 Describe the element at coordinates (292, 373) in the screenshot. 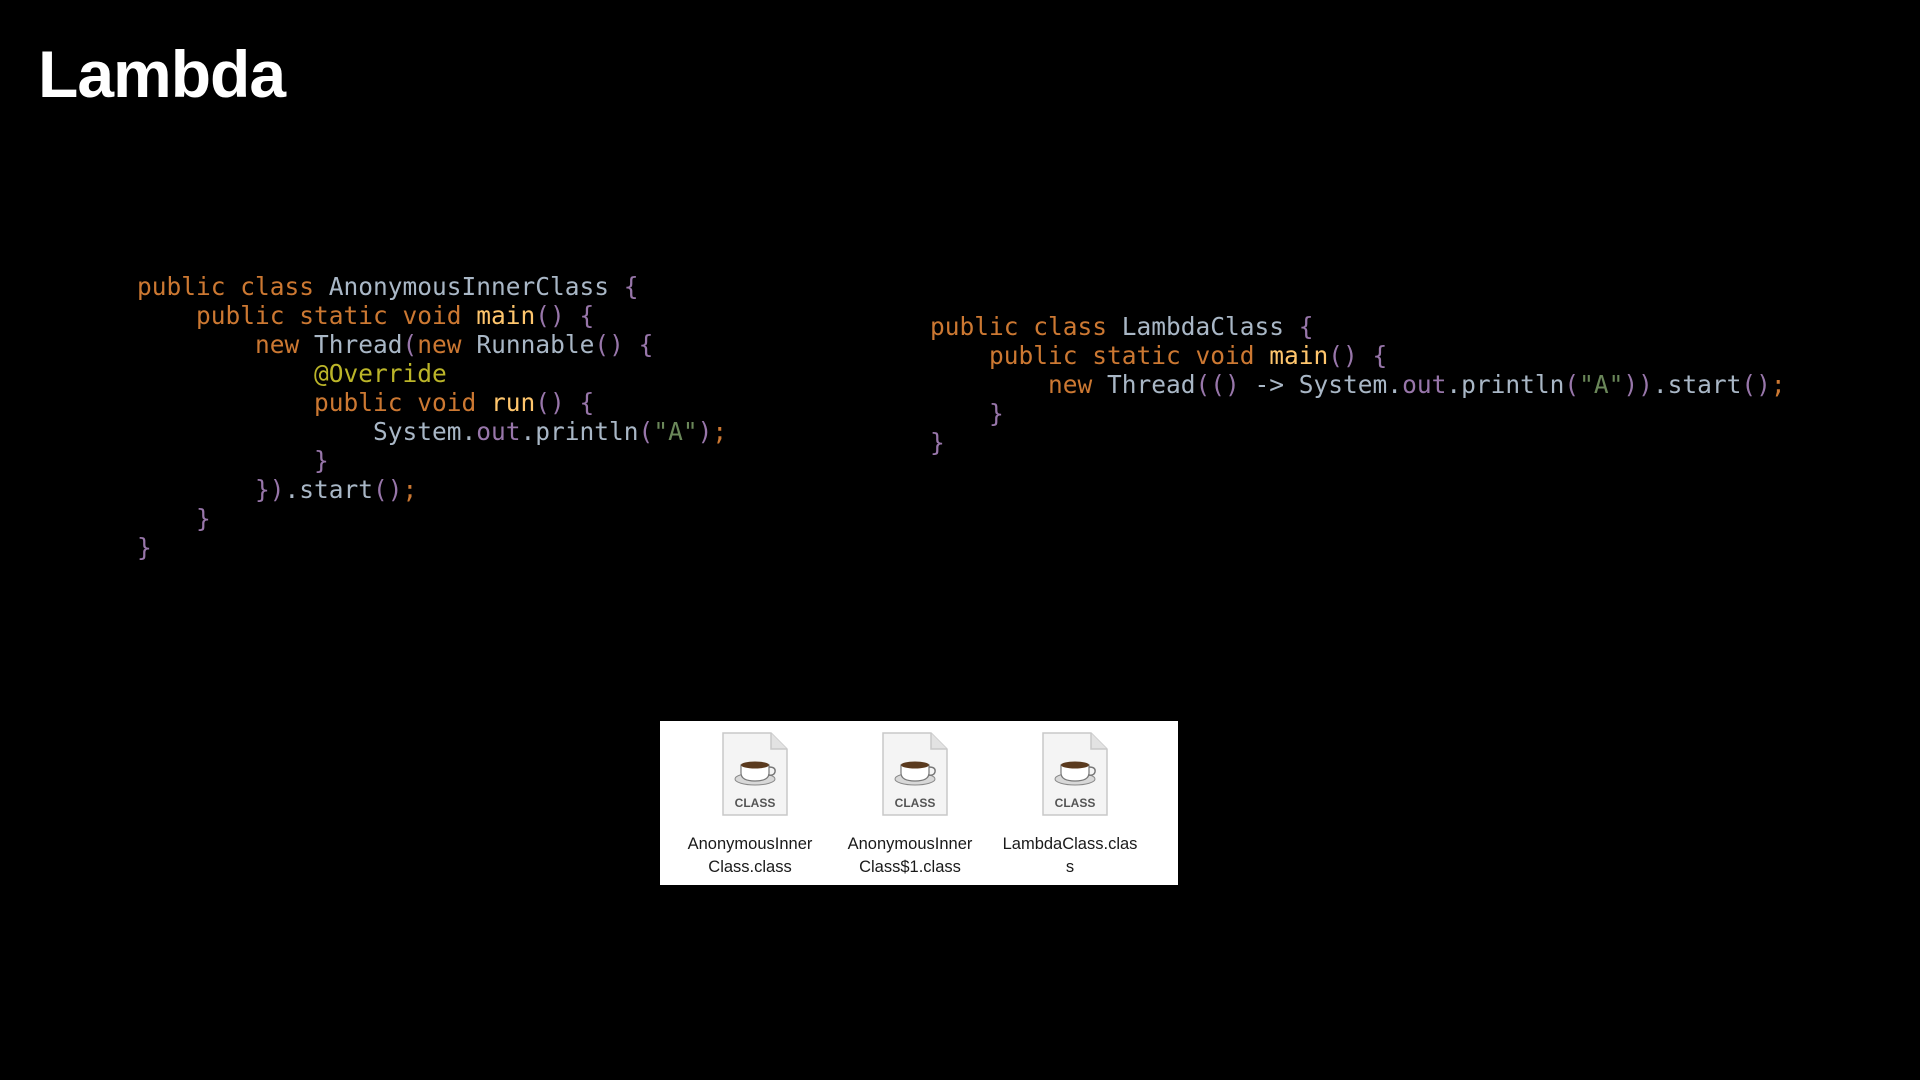

I see `code-token: @Override` at that location.